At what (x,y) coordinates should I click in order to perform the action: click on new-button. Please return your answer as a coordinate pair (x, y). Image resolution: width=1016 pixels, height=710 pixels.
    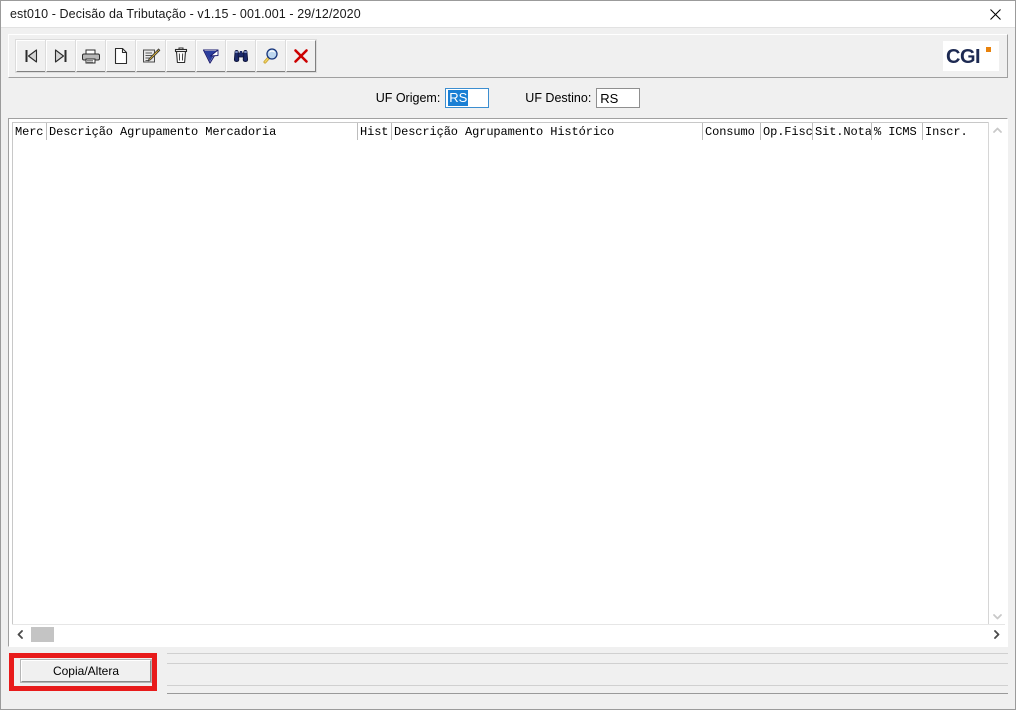
    Looking at the image, I should click on (121, 56).